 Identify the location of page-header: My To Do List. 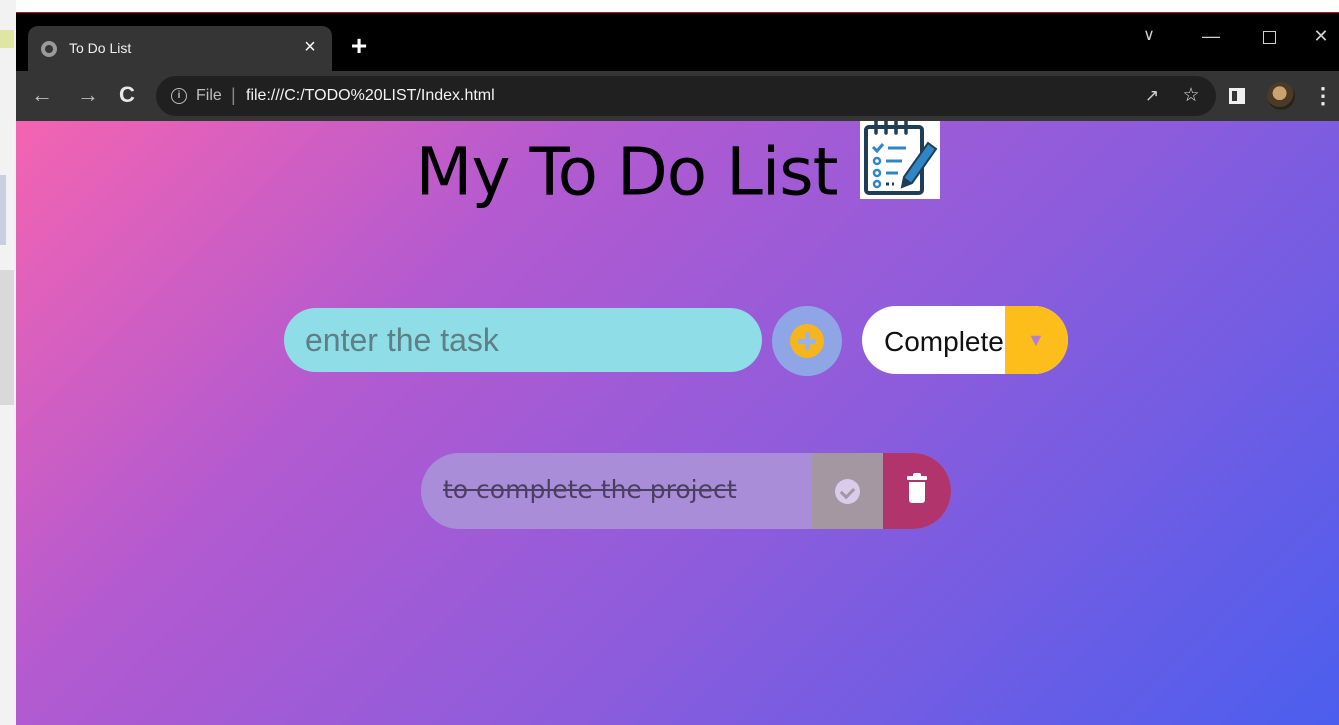
(677, 176).